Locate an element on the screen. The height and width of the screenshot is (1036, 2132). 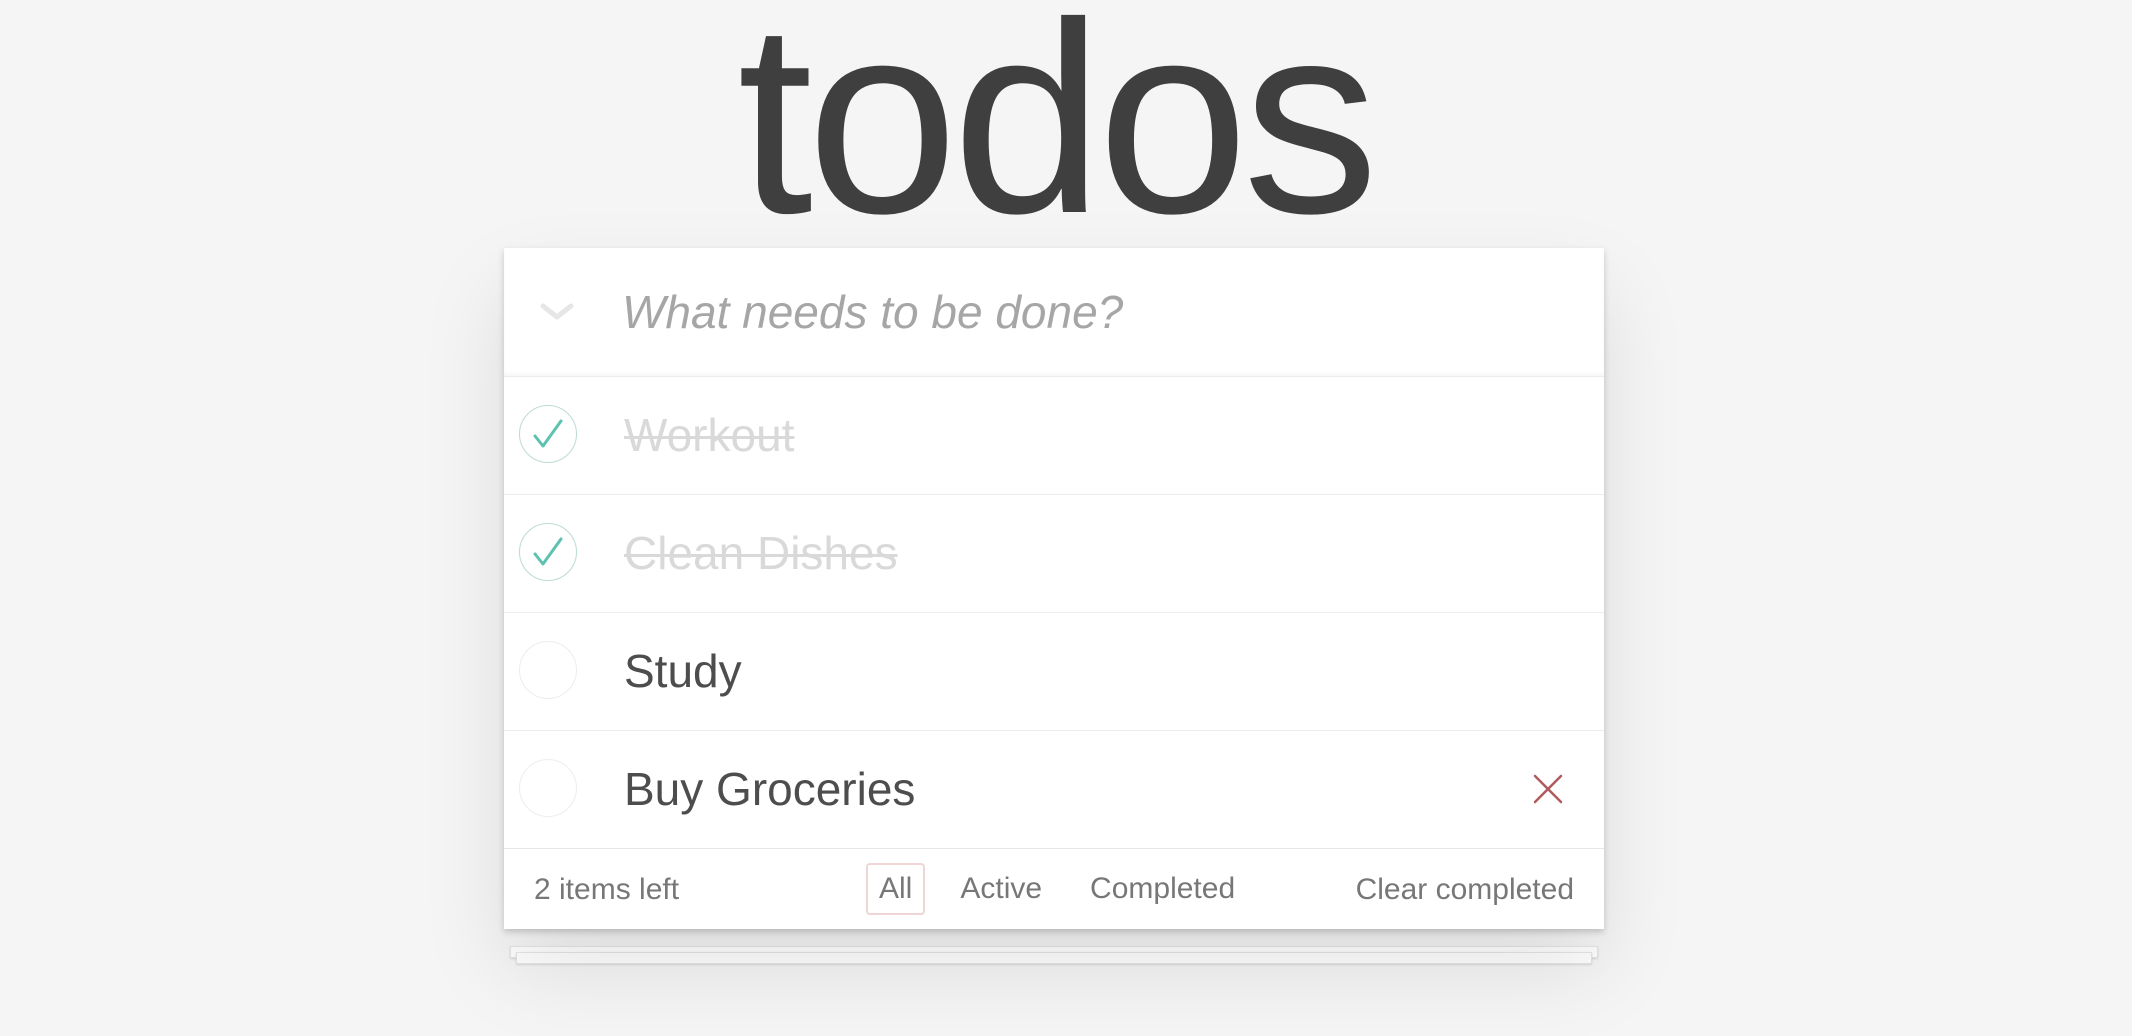
filter-completed: Completed is located at coordinates (1162, 889).